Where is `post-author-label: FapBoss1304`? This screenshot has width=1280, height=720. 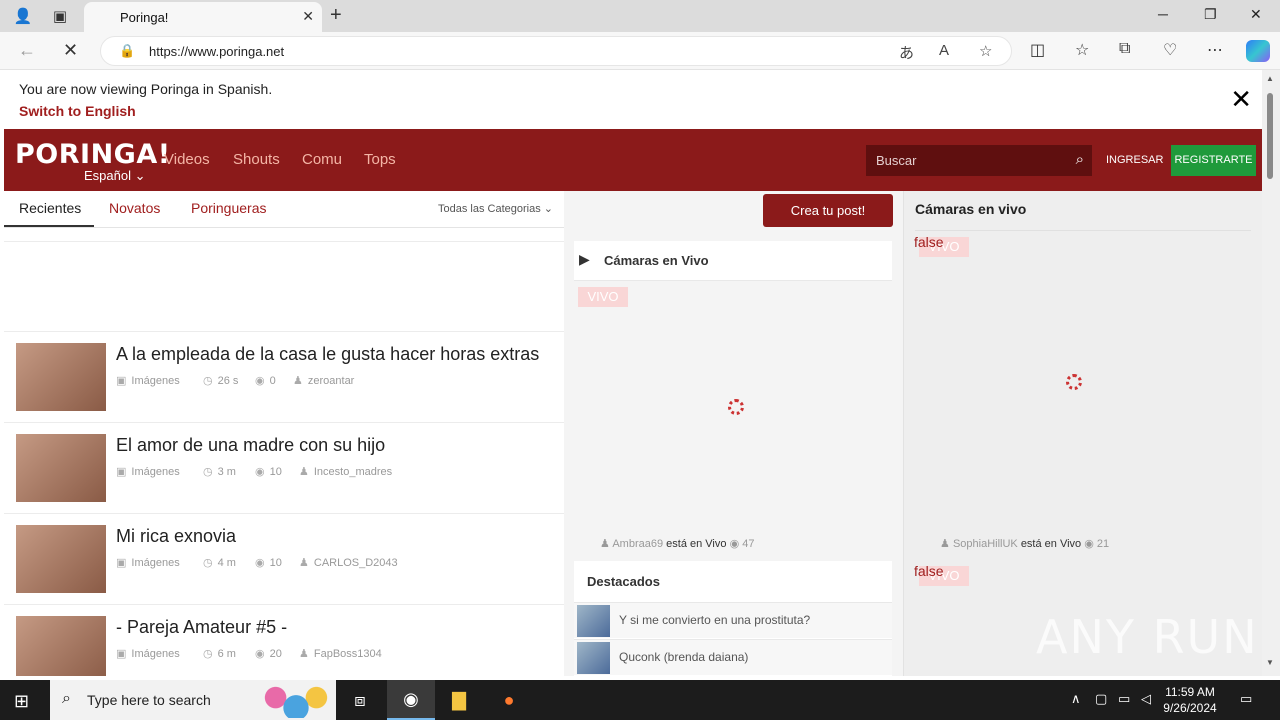 post-author-label: FapBoss1304 is located at coordinates (348, 654).